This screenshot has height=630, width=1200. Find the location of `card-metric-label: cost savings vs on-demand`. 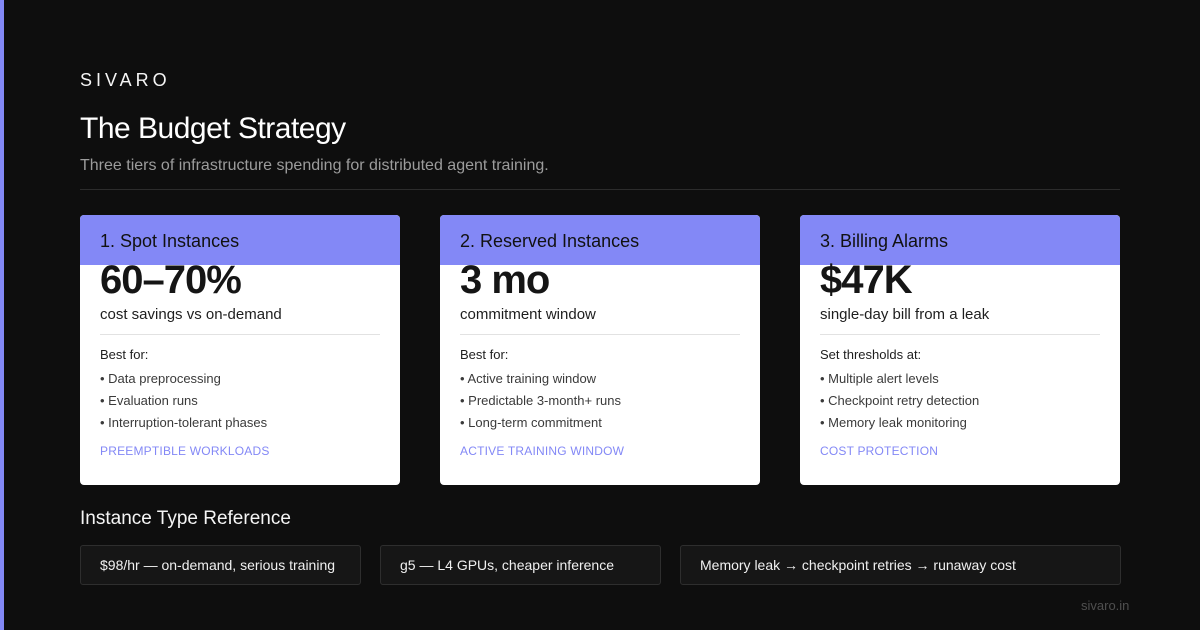

card-metric-label: cost savings vs on-demand is located at coordinates (191, 314).